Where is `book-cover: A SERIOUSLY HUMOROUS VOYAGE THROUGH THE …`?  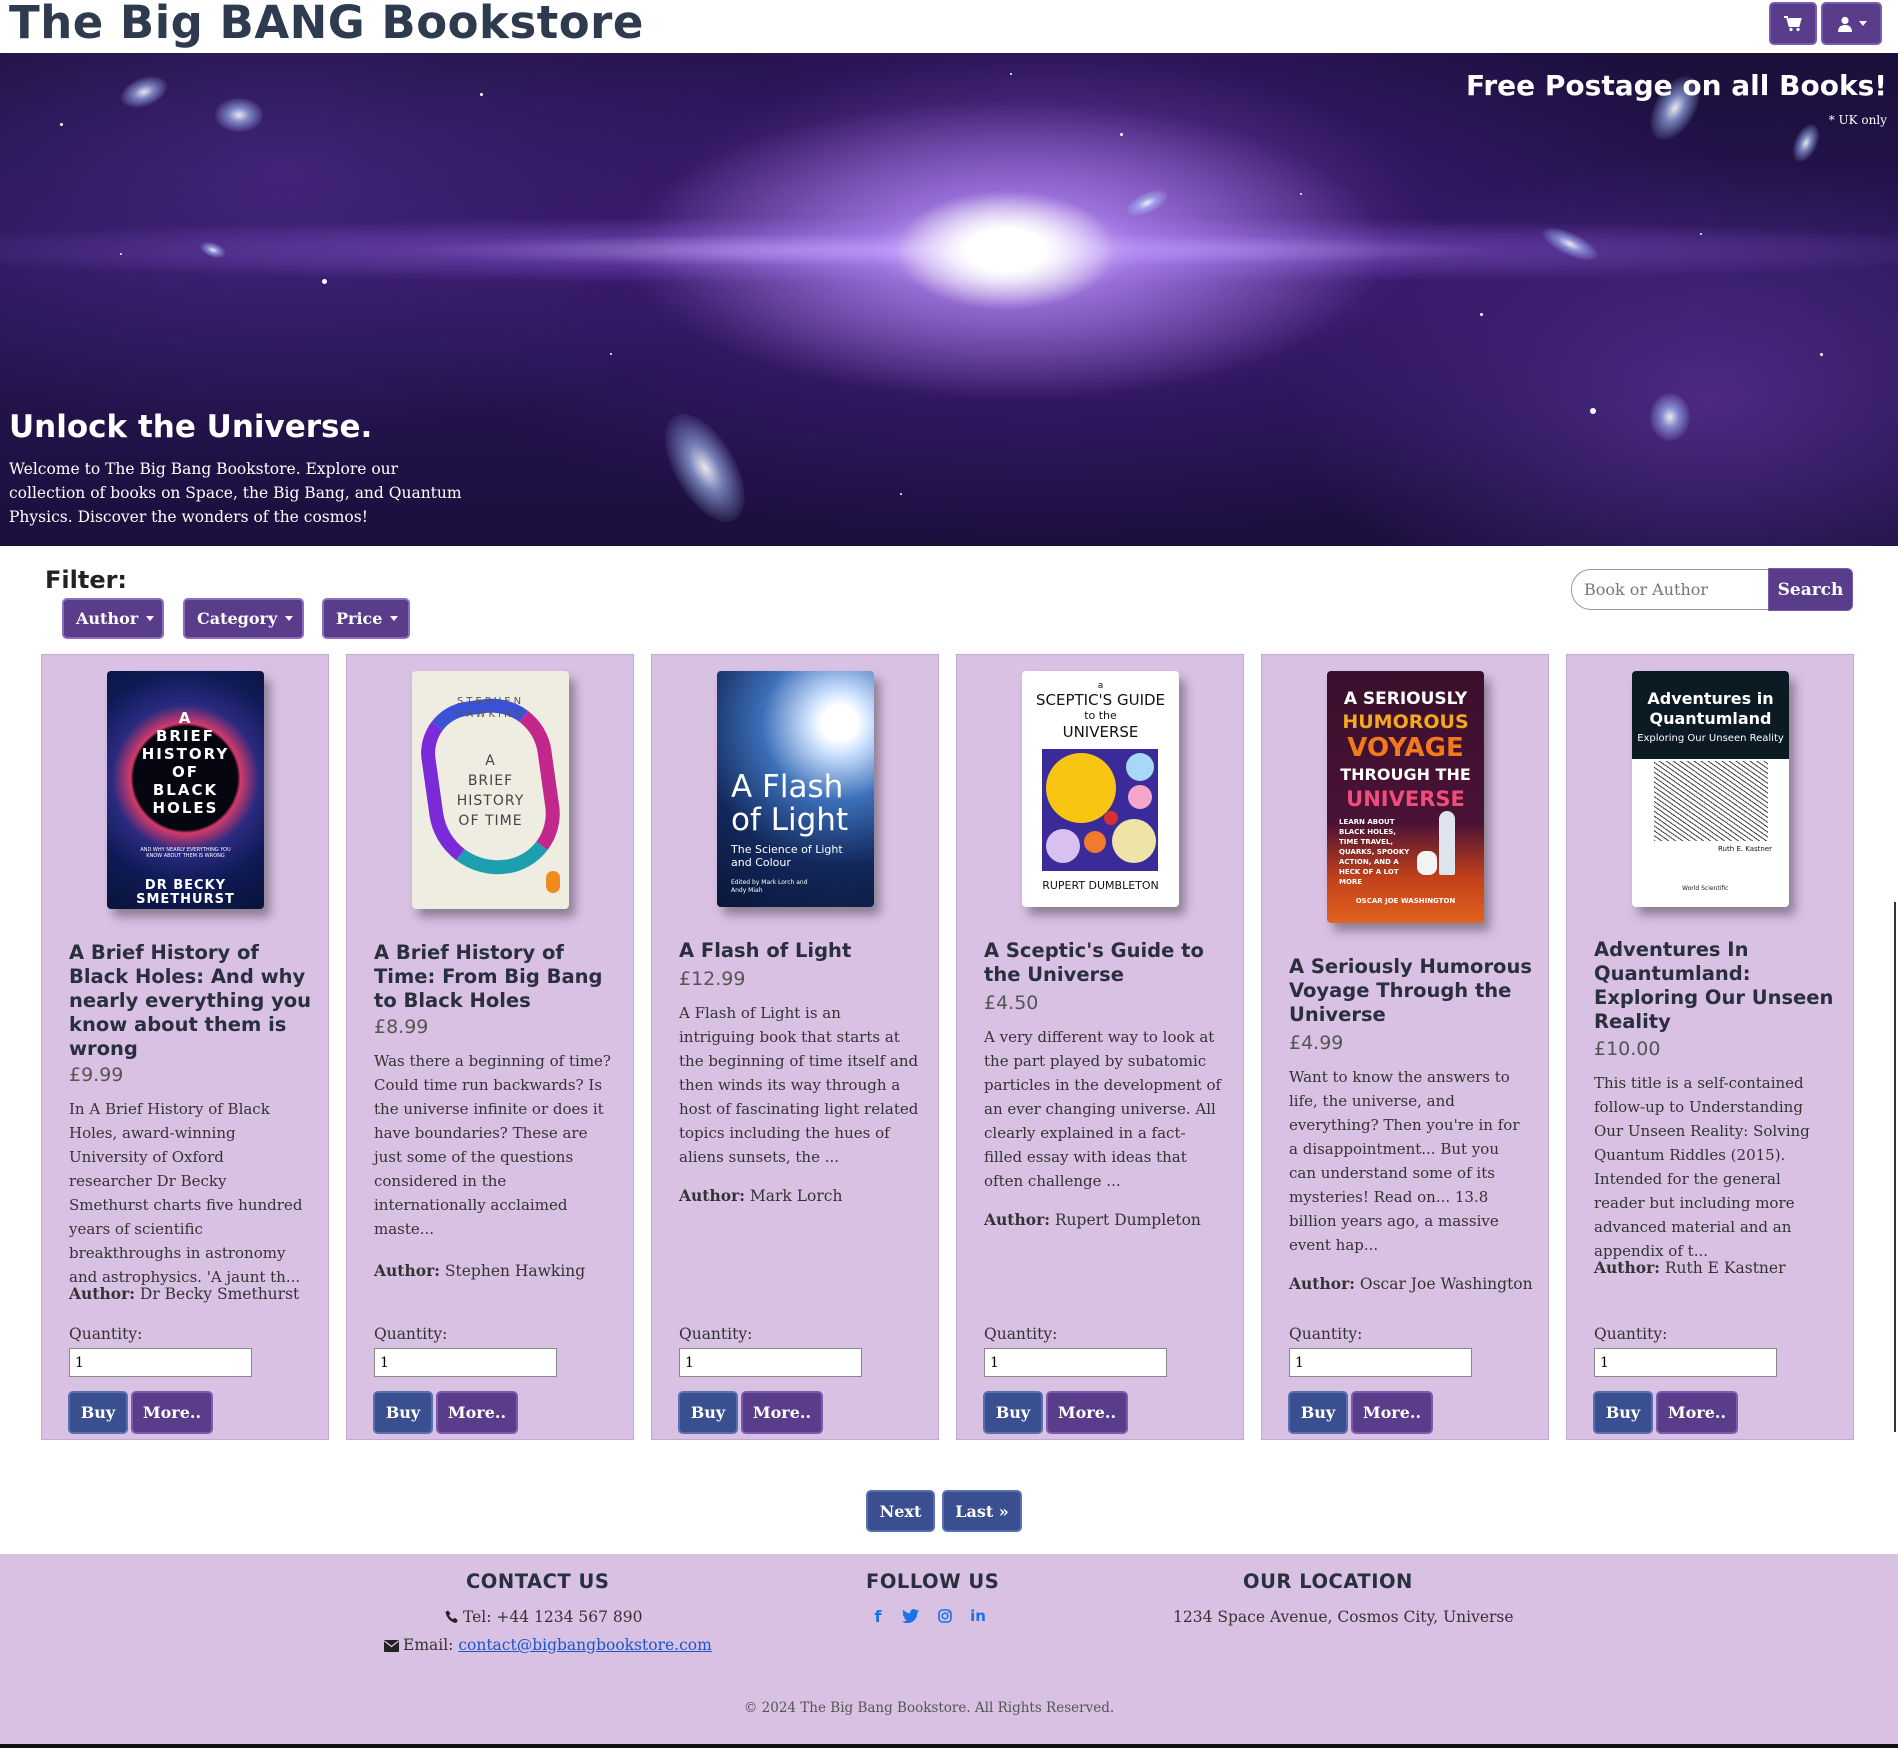
book-cover: A SERIOUSLY HUMOROUS VOYAGE THROUGH THE … is located at coordinates (1405, 797).